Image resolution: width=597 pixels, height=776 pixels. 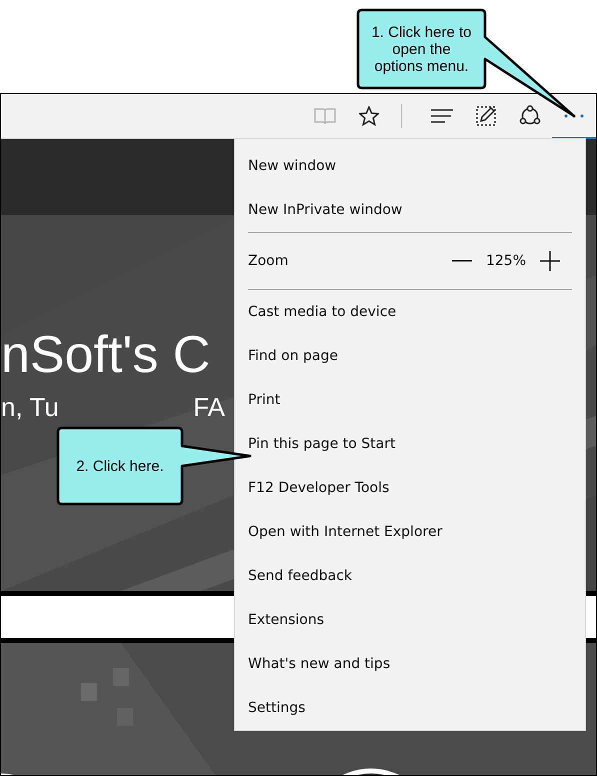 What do you see at coordinates (120, 466) in the screenshot?
I see `callout-text: 2. Click here.` at bounding box center [120, 466].